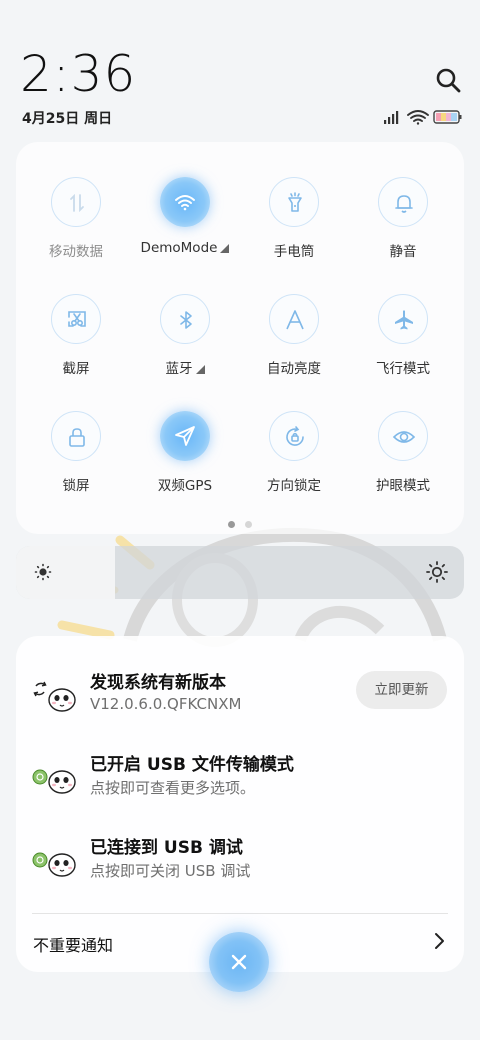  I want to click on bell-icon, so click(404, 204).